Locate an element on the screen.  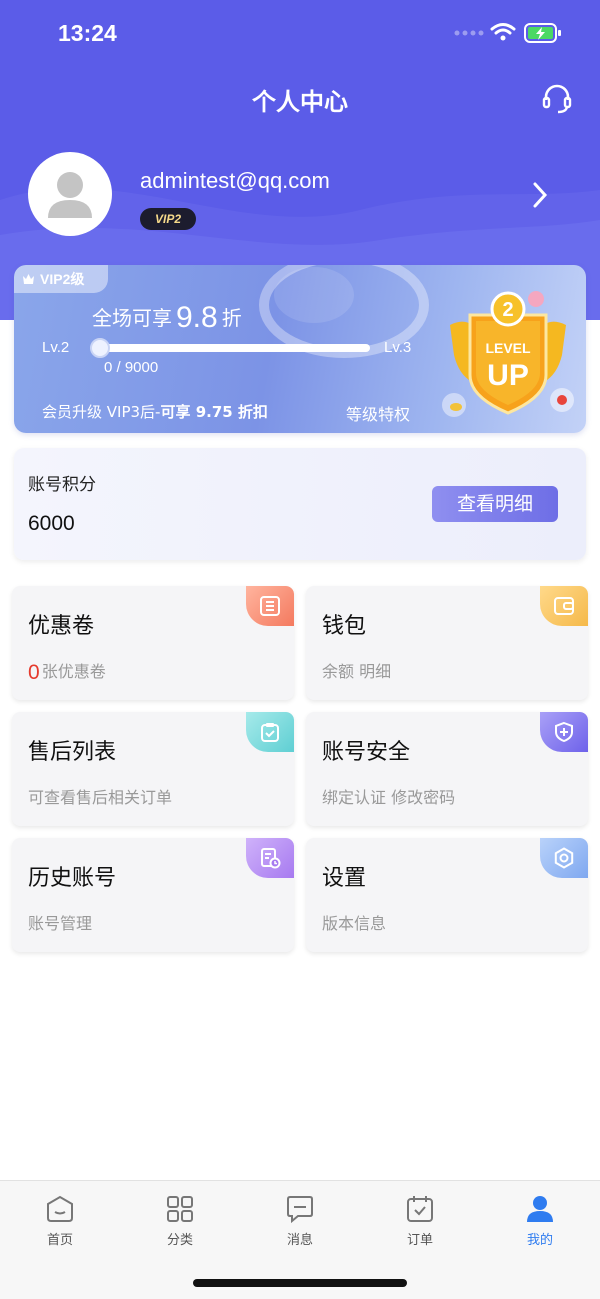
nav-bar: 个人中心 is located at coordinates (300, 98).